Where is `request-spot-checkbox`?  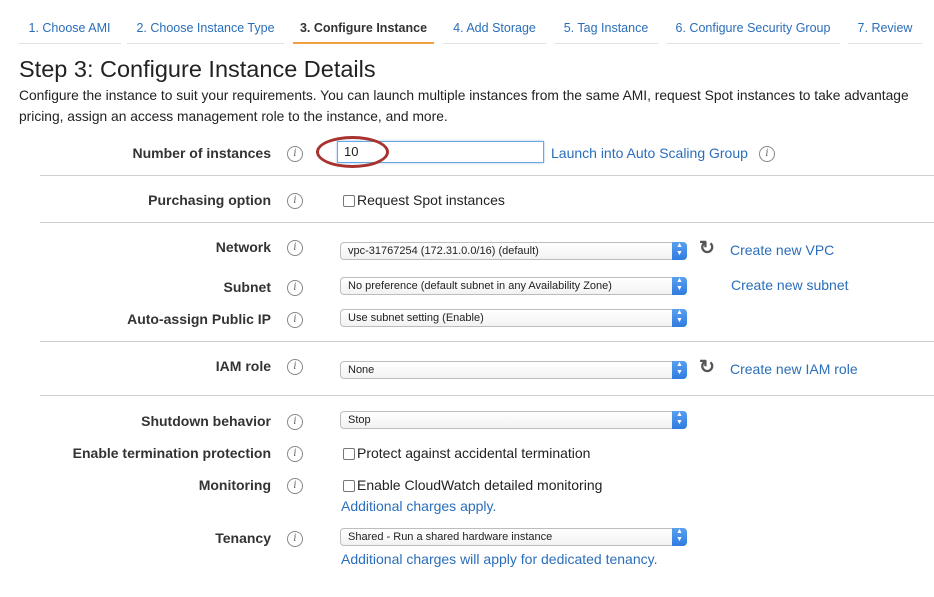 request-spot-checkbox is located at coordinates (349, 201).